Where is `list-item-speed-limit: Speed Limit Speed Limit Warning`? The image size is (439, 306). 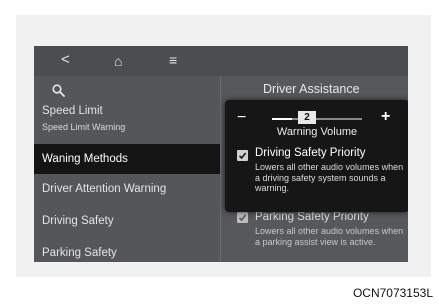 list-item-speed-limit: Speed Limit Speed Limit Warning is located at coordinates (127, 121).